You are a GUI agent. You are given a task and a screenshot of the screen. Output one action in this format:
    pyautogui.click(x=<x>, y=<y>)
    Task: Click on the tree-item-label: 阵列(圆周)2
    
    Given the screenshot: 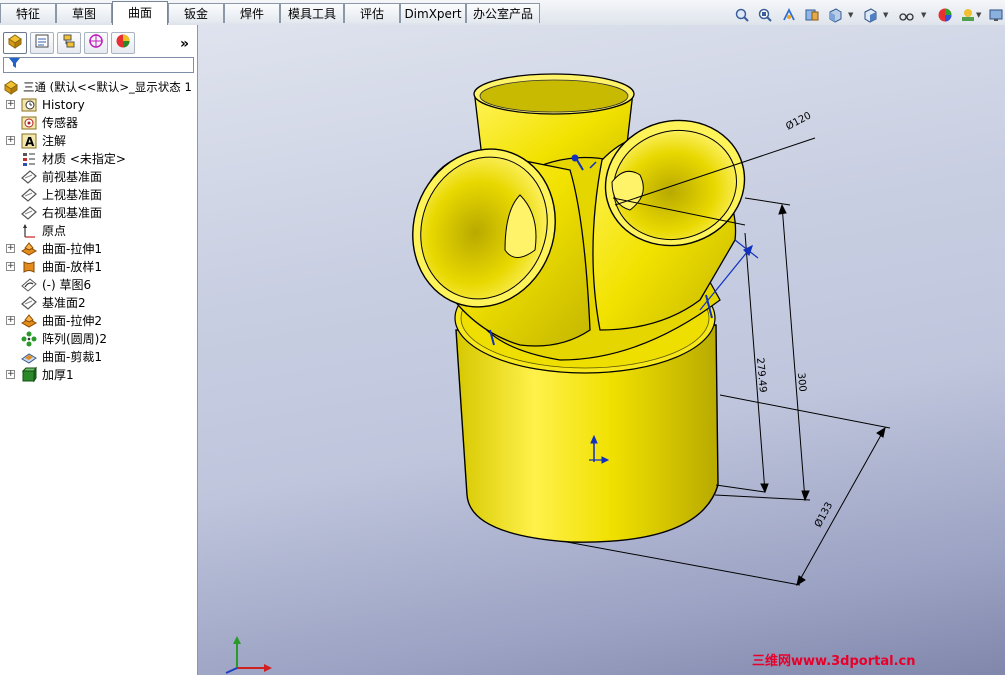 What is the action you would take?
    pyautogui.click(x=74, y=339)
    